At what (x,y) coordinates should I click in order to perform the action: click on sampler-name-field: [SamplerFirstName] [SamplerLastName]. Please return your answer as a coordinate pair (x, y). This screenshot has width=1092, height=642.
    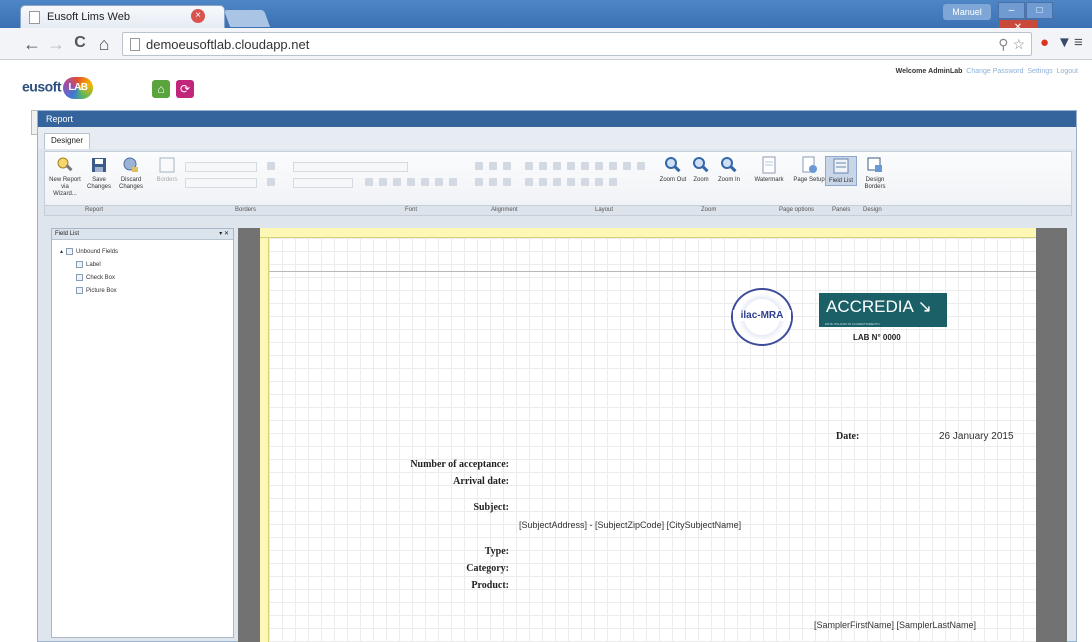
    Looking at the image, I should click on (895, 625).